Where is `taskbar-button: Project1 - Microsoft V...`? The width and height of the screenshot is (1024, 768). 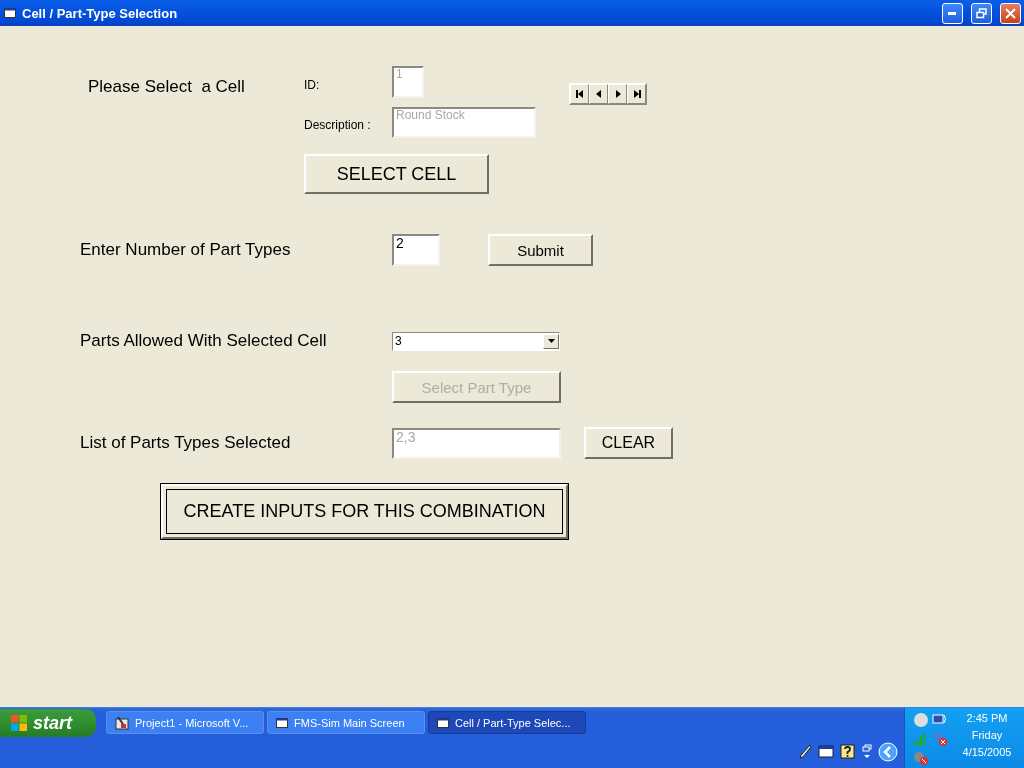 taskbar-button: Project1 - Microsoft V... is located at coordinates (185, 722).